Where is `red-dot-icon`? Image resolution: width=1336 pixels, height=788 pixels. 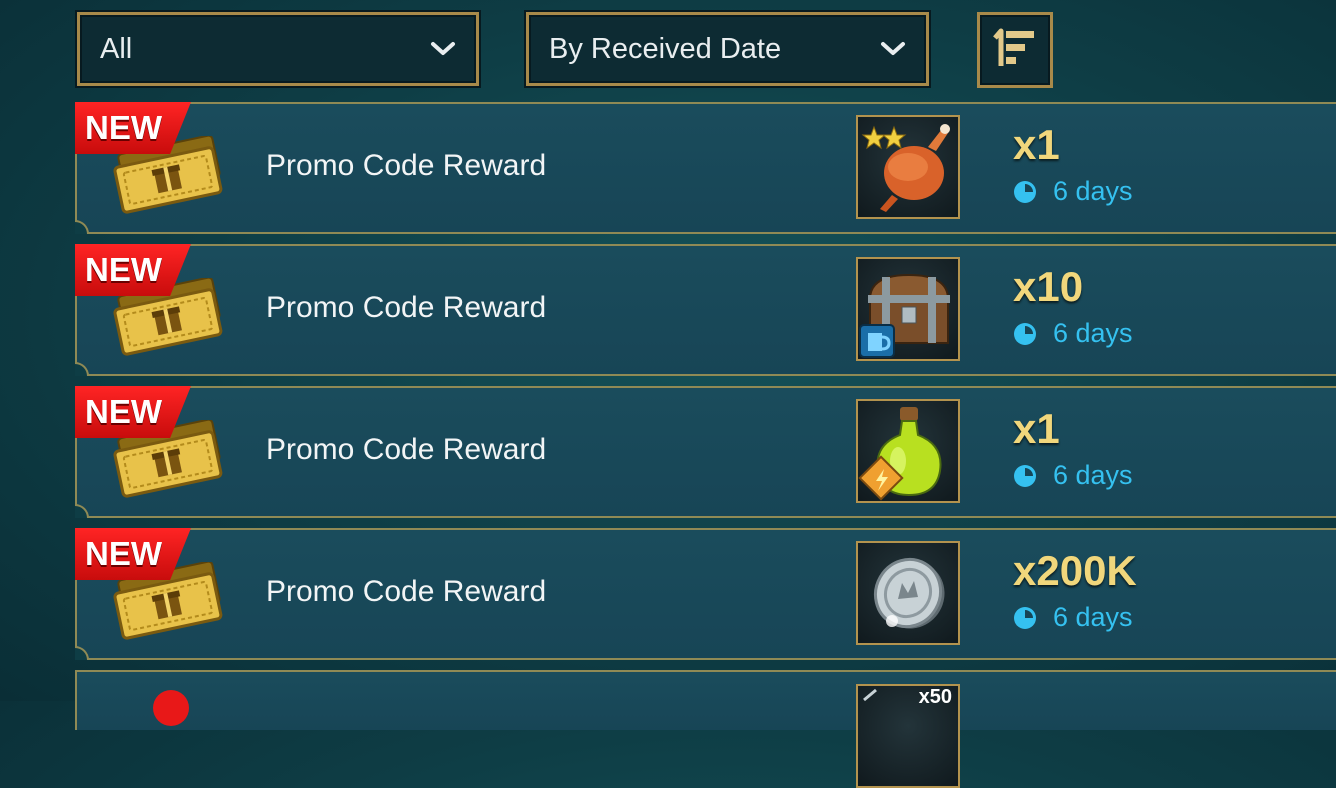
red-dot-icon is located at coordinates (171, 708).